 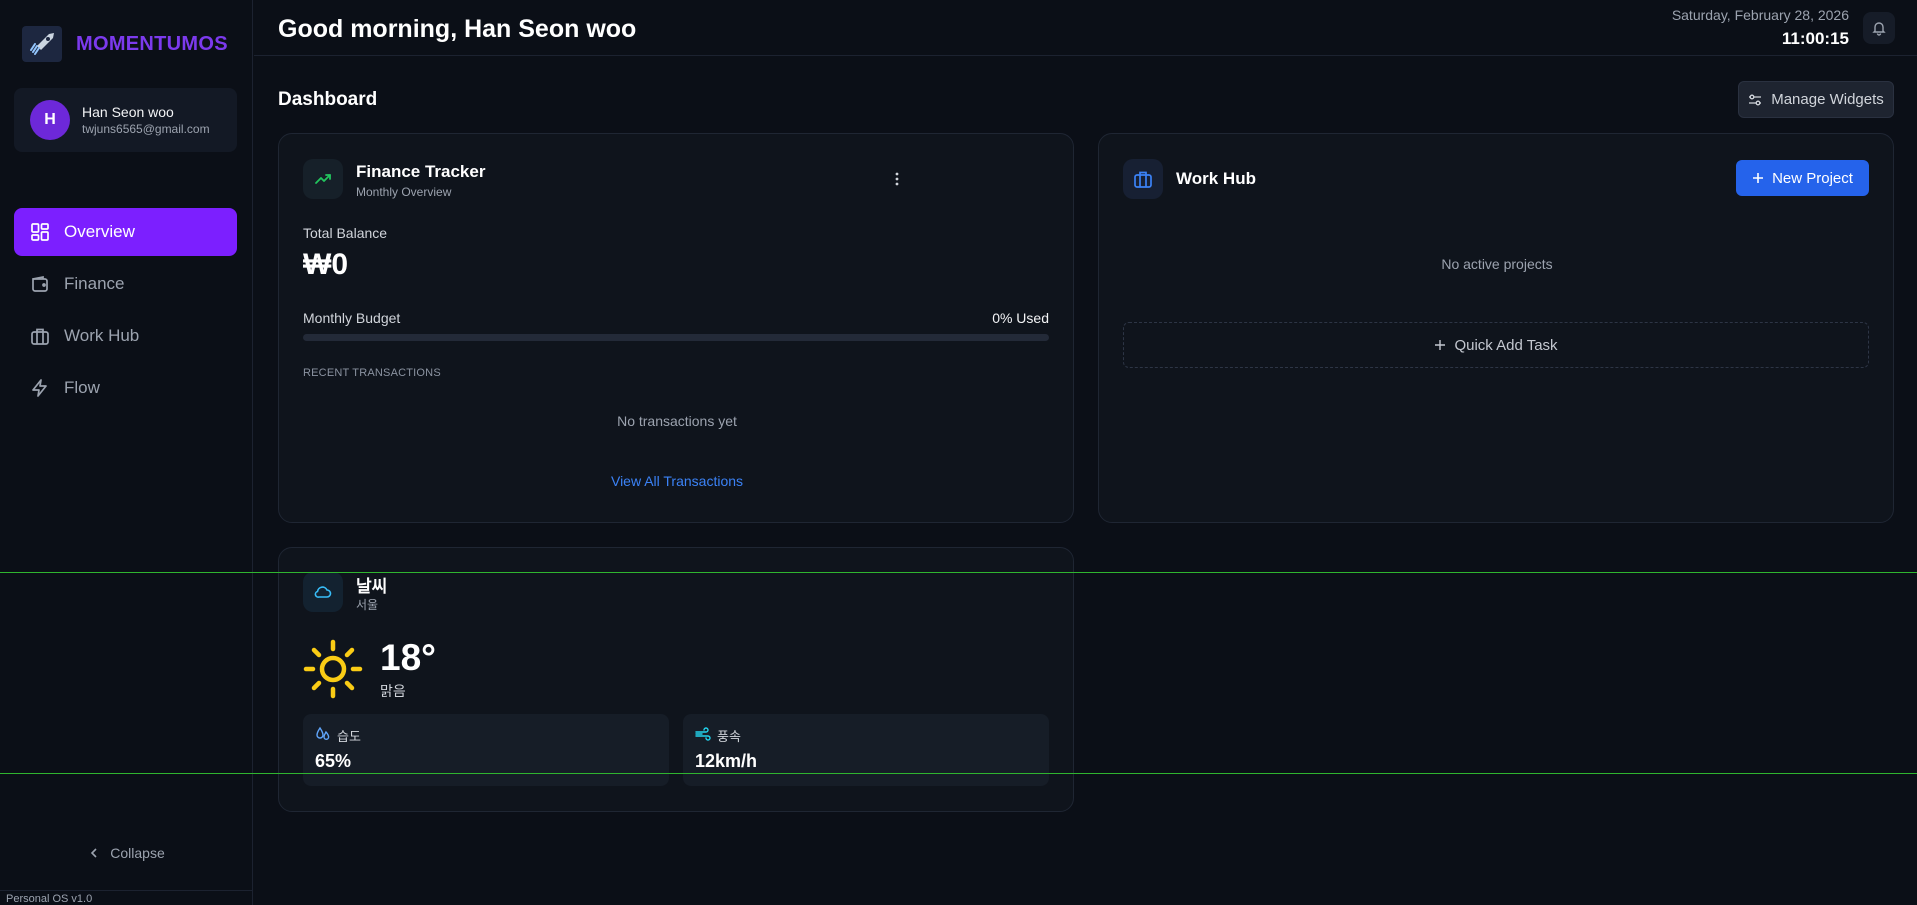 What do you see at coordinates (676, 337) in the screenshot?
I see `budget-progress-bar` at bounding box center [676, 337].